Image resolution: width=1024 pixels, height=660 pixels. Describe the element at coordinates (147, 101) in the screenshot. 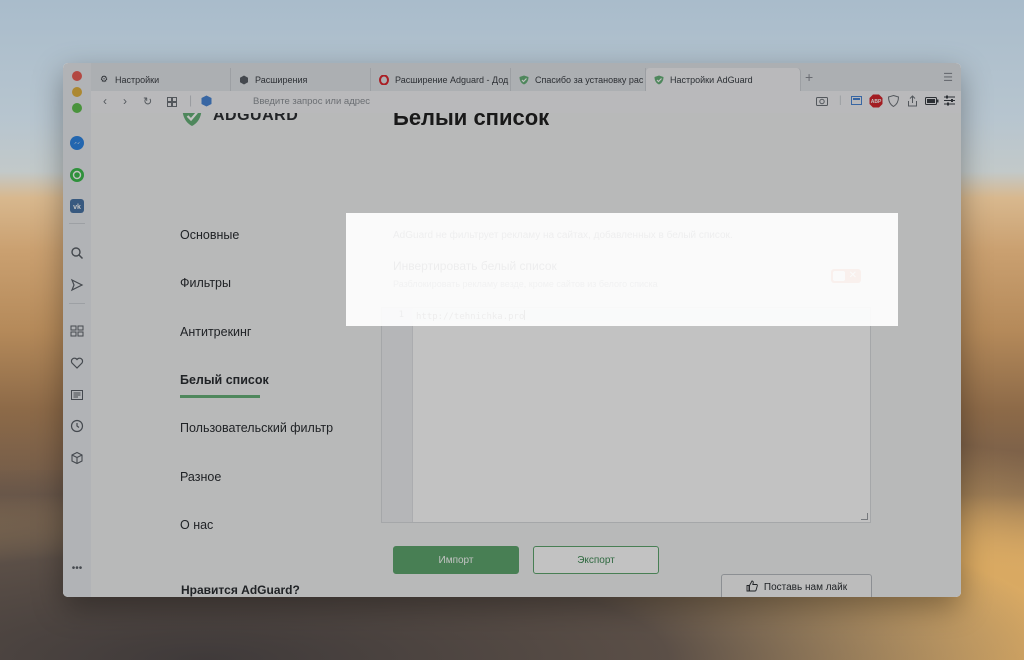

I see `reload-icon: ↻` at that location.